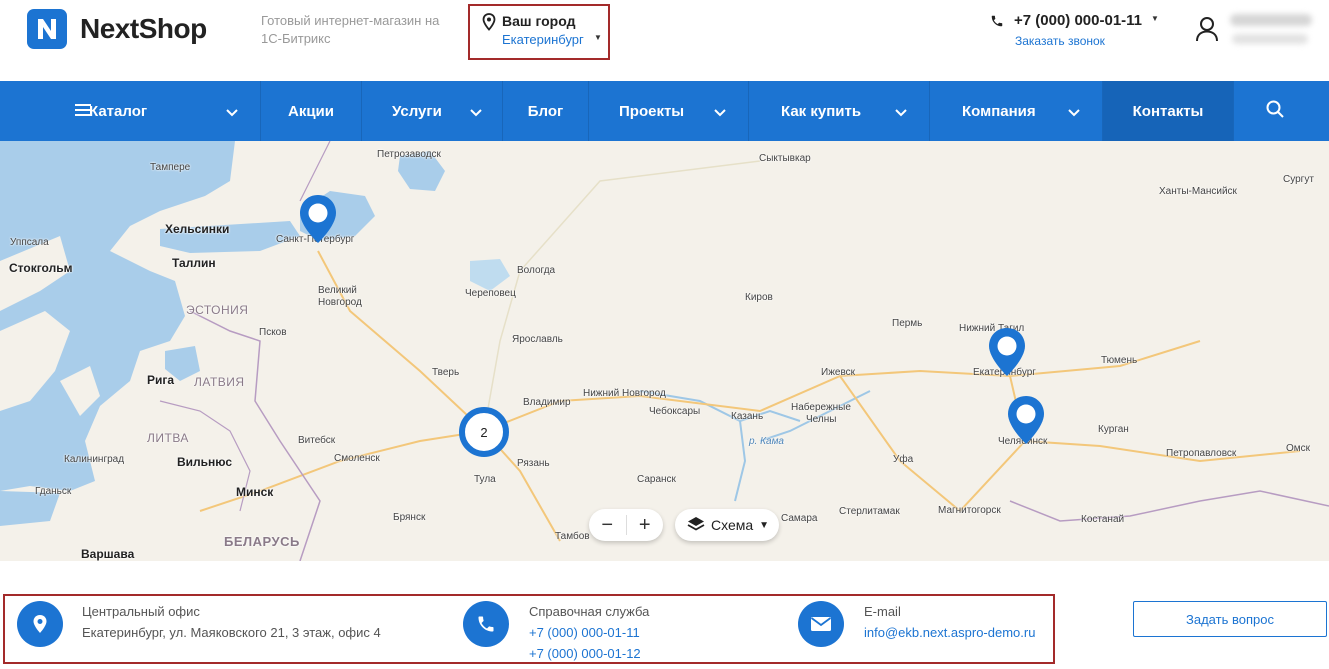 This screenshot has height=669, width=1329. I want to click on logo-icon, so click(47, 29).